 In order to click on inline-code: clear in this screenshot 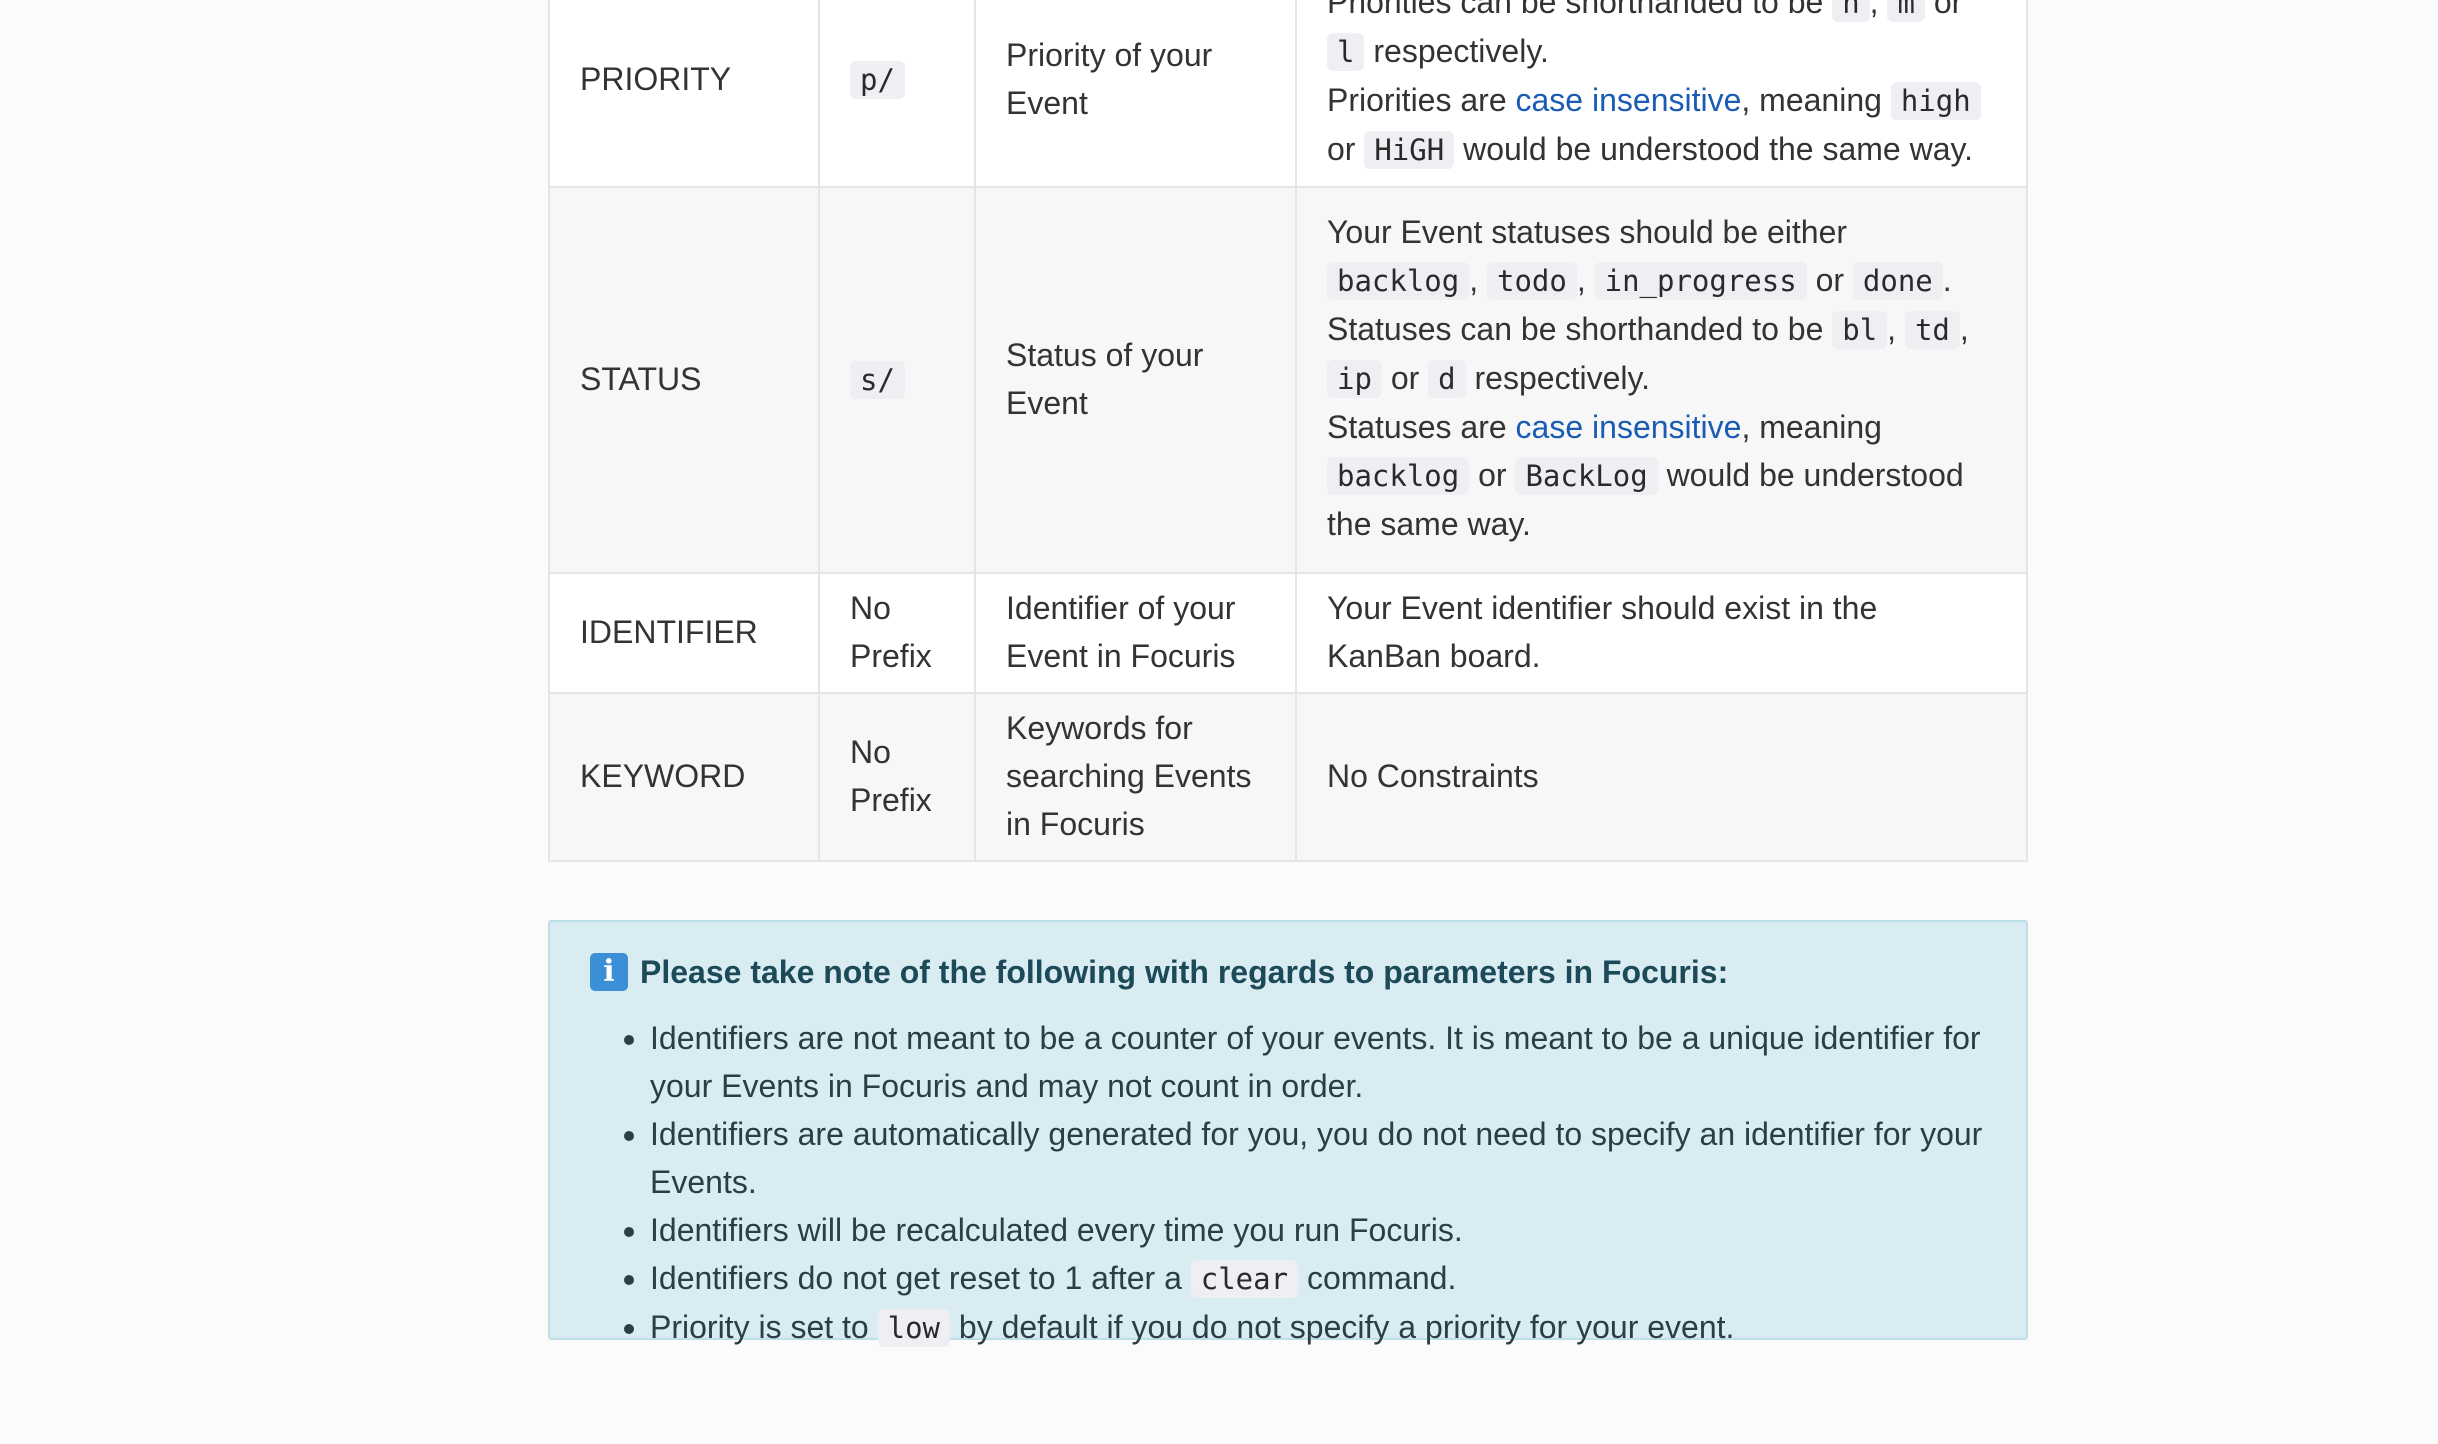, I will do `click(1244, 1279)`.